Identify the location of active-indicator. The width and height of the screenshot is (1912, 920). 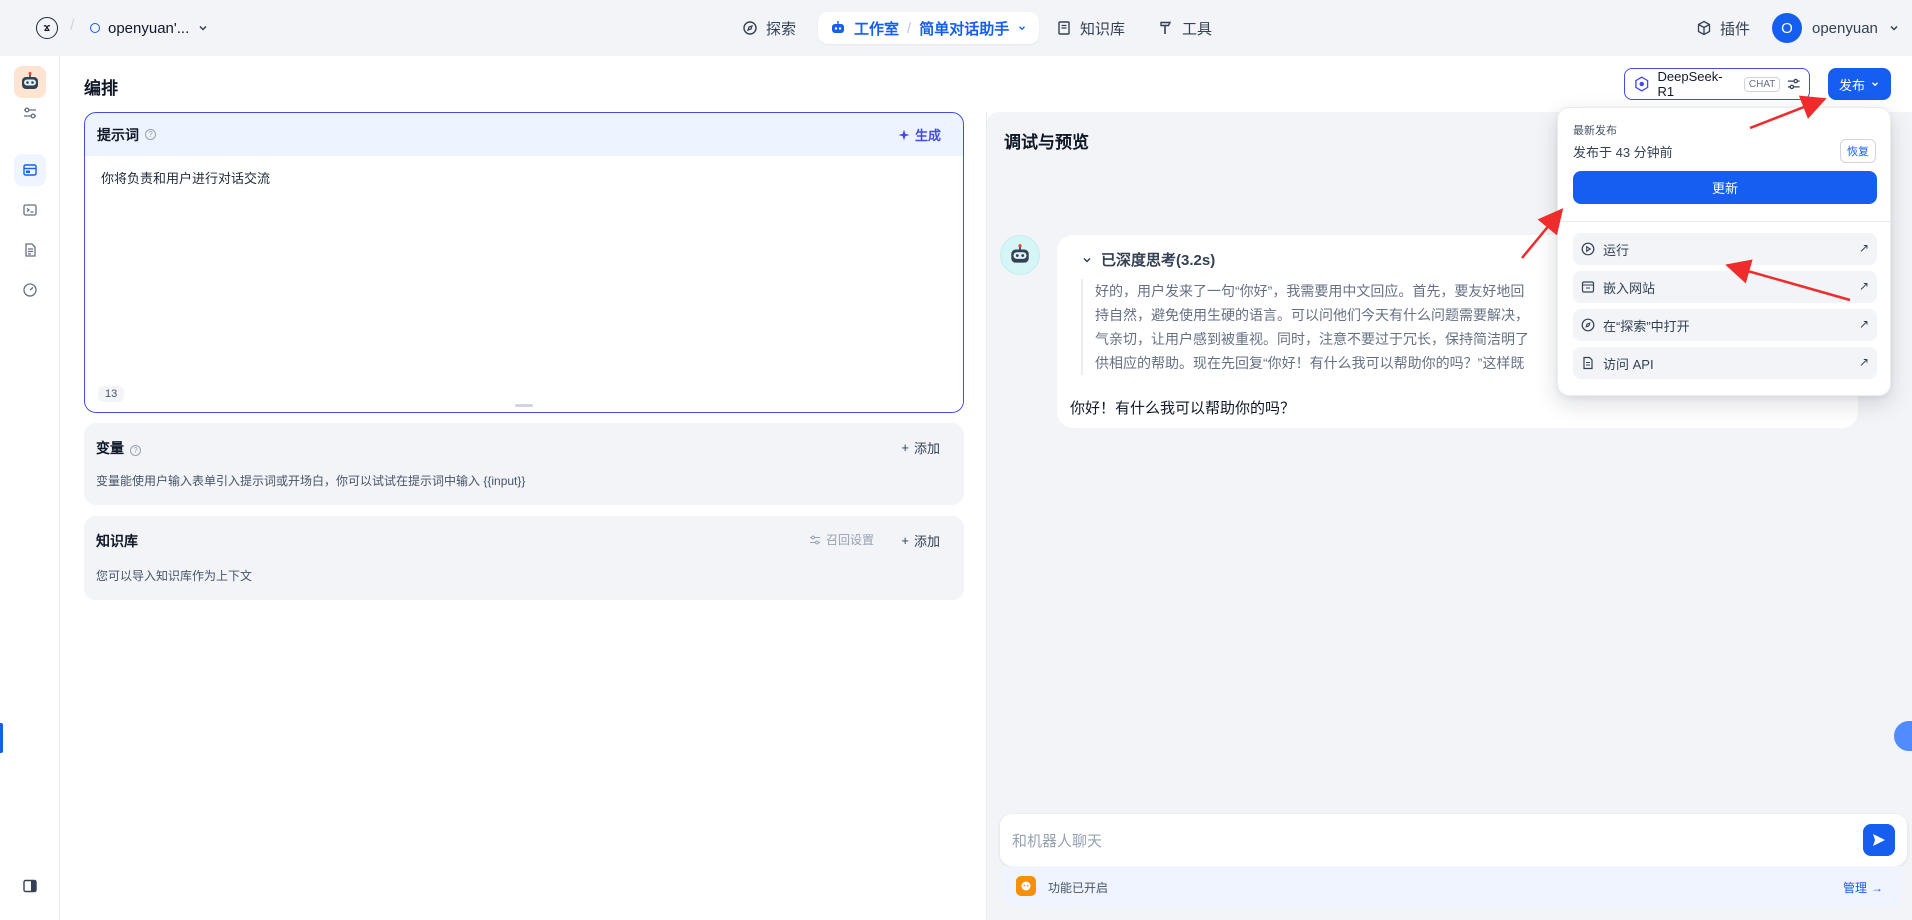
(1, 738).